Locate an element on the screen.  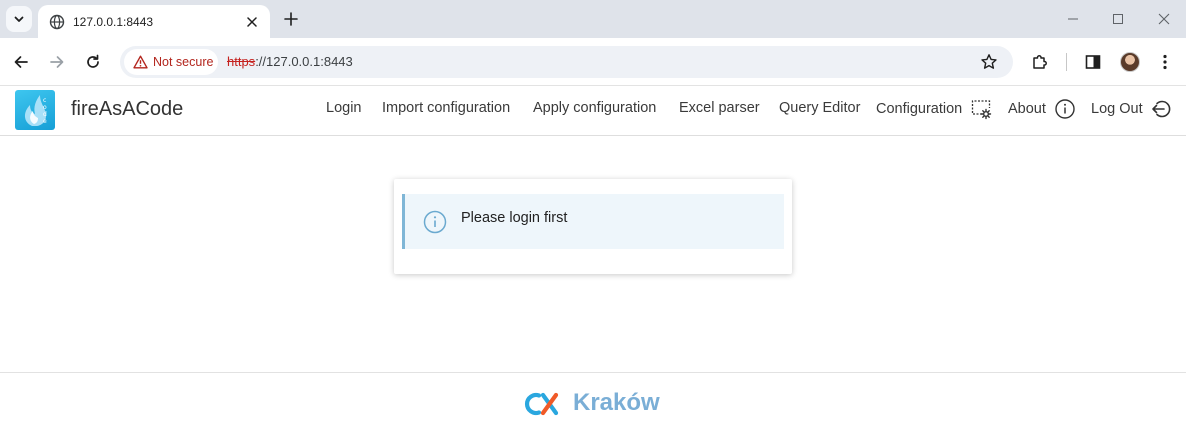
nav-apply-configuration: Apply configuration is located at coordinates (594, 108).